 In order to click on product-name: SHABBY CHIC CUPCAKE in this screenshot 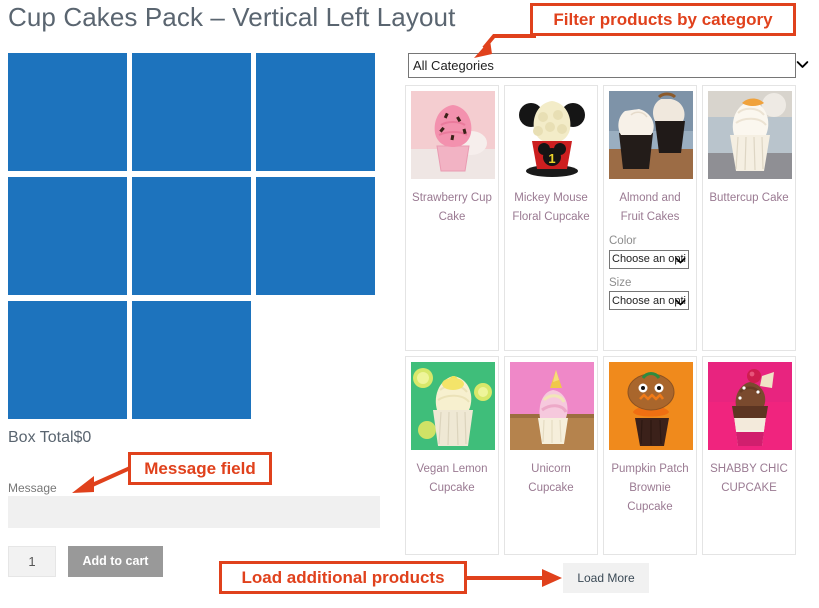, I will do `click(749, 478)`.